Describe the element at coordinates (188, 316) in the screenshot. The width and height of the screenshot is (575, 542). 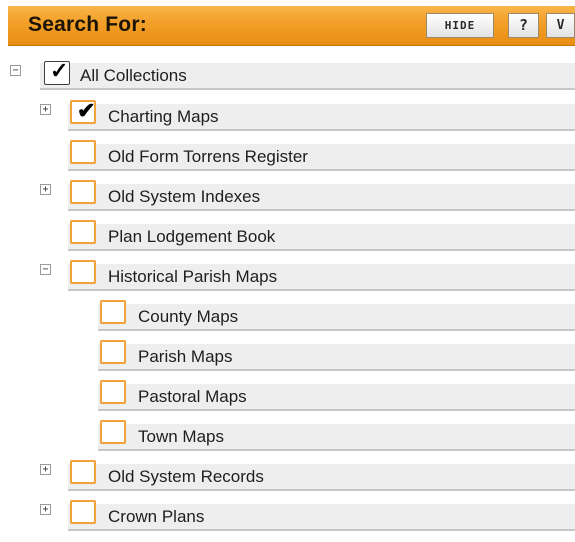
I see `label-county-maps: County Maps` at that location.